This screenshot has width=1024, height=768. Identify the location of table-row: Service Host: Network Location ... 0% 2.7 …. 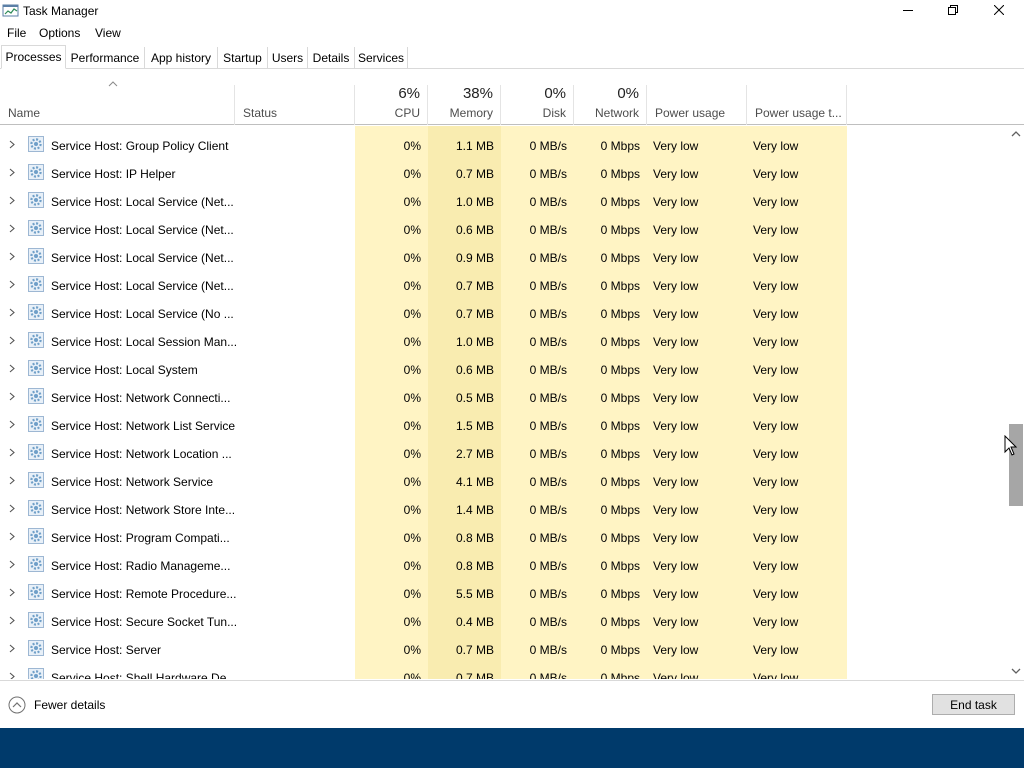
(504, 451).